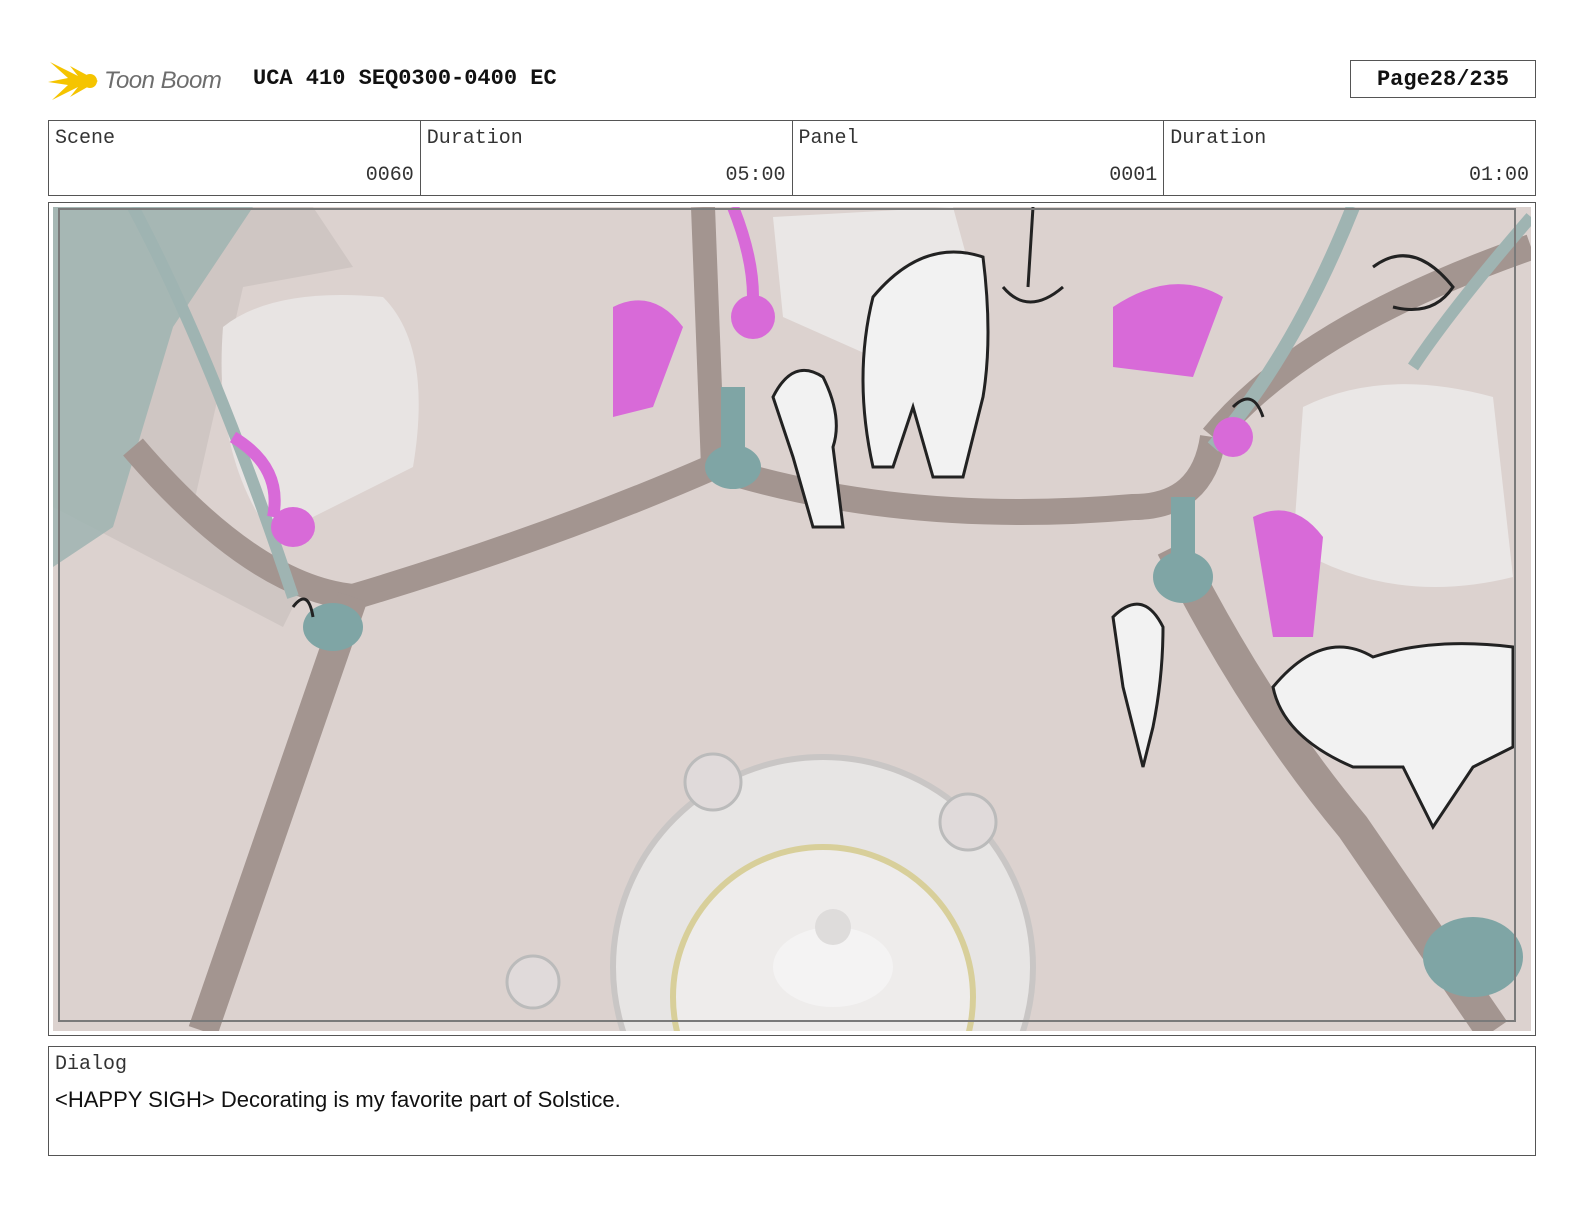 The width and height of the screenshot is (1584, 1224). I want to click on scene-cell: Scene 0060, so click(235, 158).